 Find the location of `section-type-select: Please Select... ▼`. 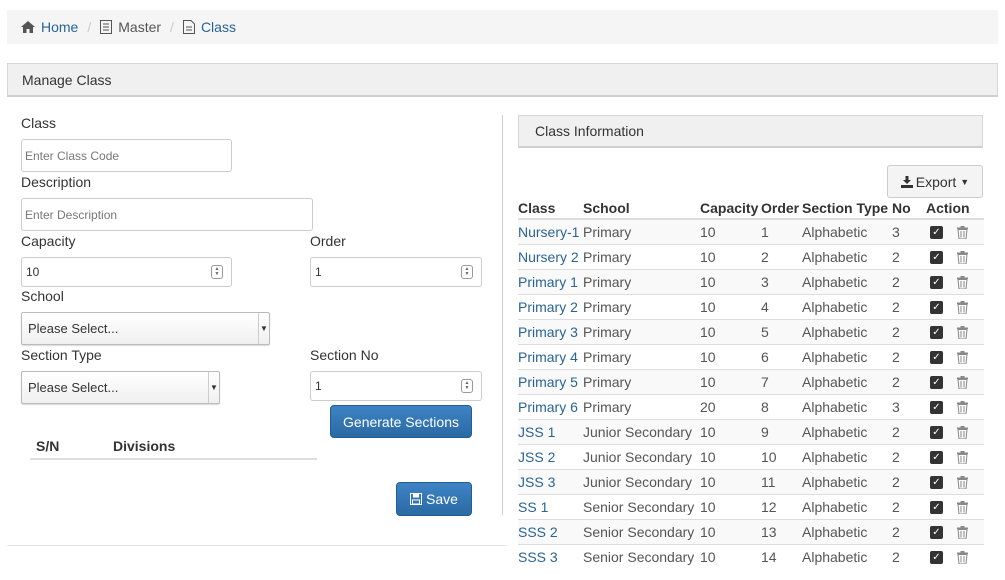

section-type-select: Please Select... ▼ is located at coordinates (120, 387).